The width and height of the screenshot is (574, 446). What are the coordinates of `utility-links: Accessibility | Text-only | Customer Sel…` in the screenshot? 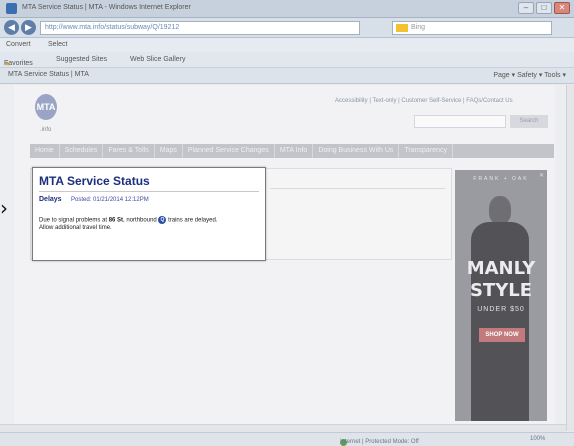 It's located at (424, 101).